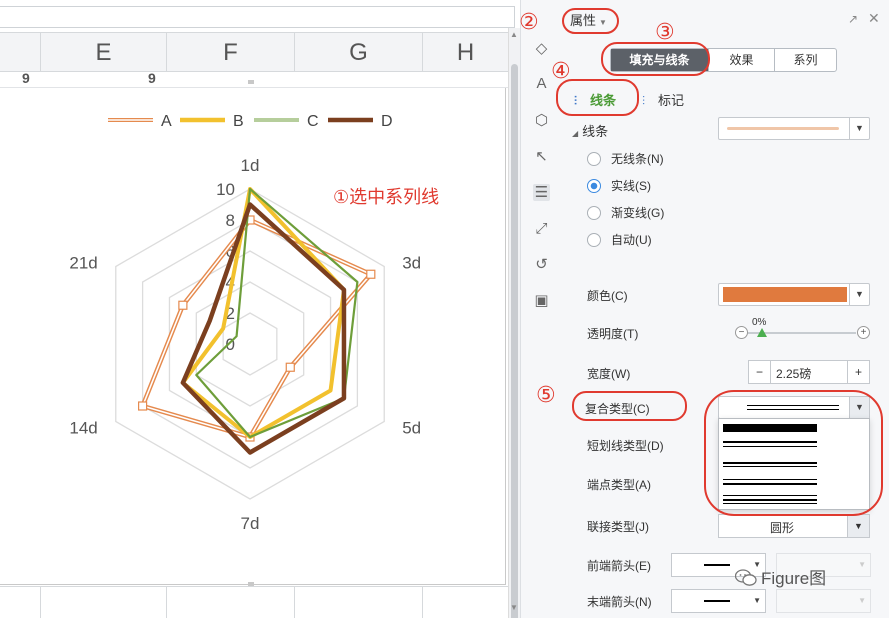  Describe the element at coordinates (541, 228) in the screenshot. I see `transform-icon: ⤢` at that location.